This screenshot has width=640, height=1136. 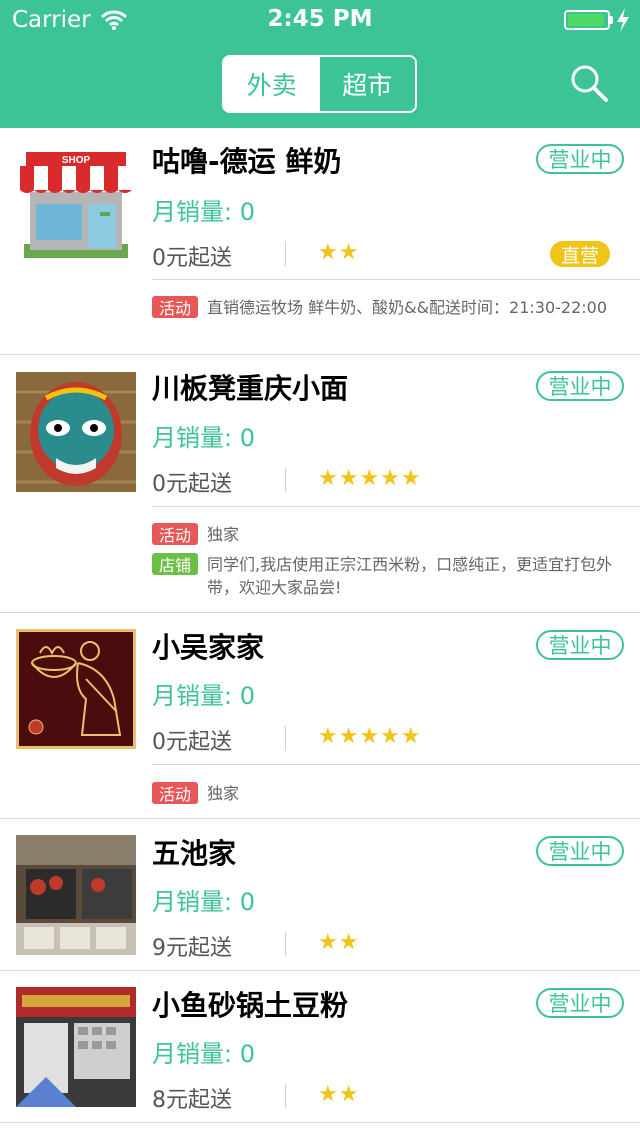 I want to click on status-bar: Carrier 2:45 PM, so click(x=320, y=20).